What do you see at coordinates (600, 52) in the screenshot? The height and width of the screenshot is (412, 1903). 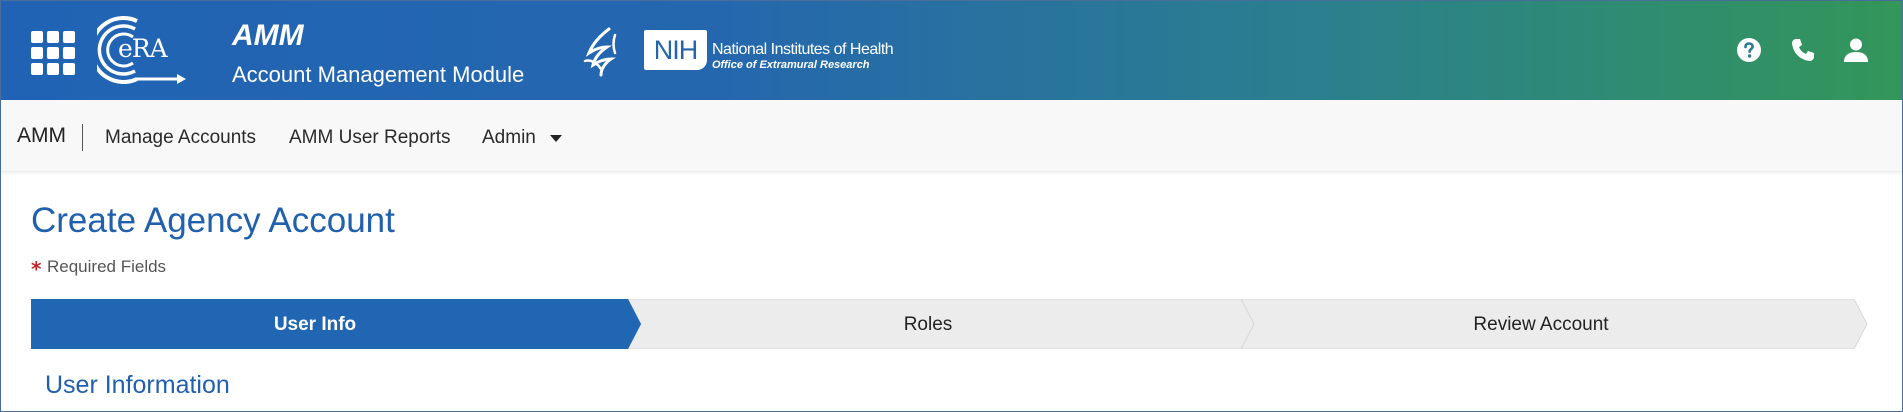 I see `hhs-eagle-icon` at bounding box center [600, 52].